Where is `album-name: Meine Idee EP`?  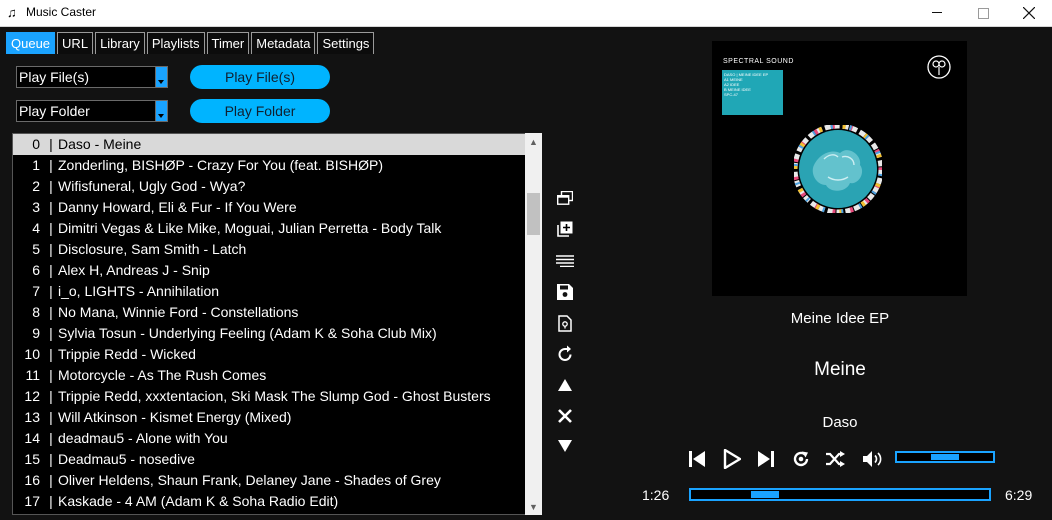
album-name: Meine Idee EP is located at coordinates (840, 318).